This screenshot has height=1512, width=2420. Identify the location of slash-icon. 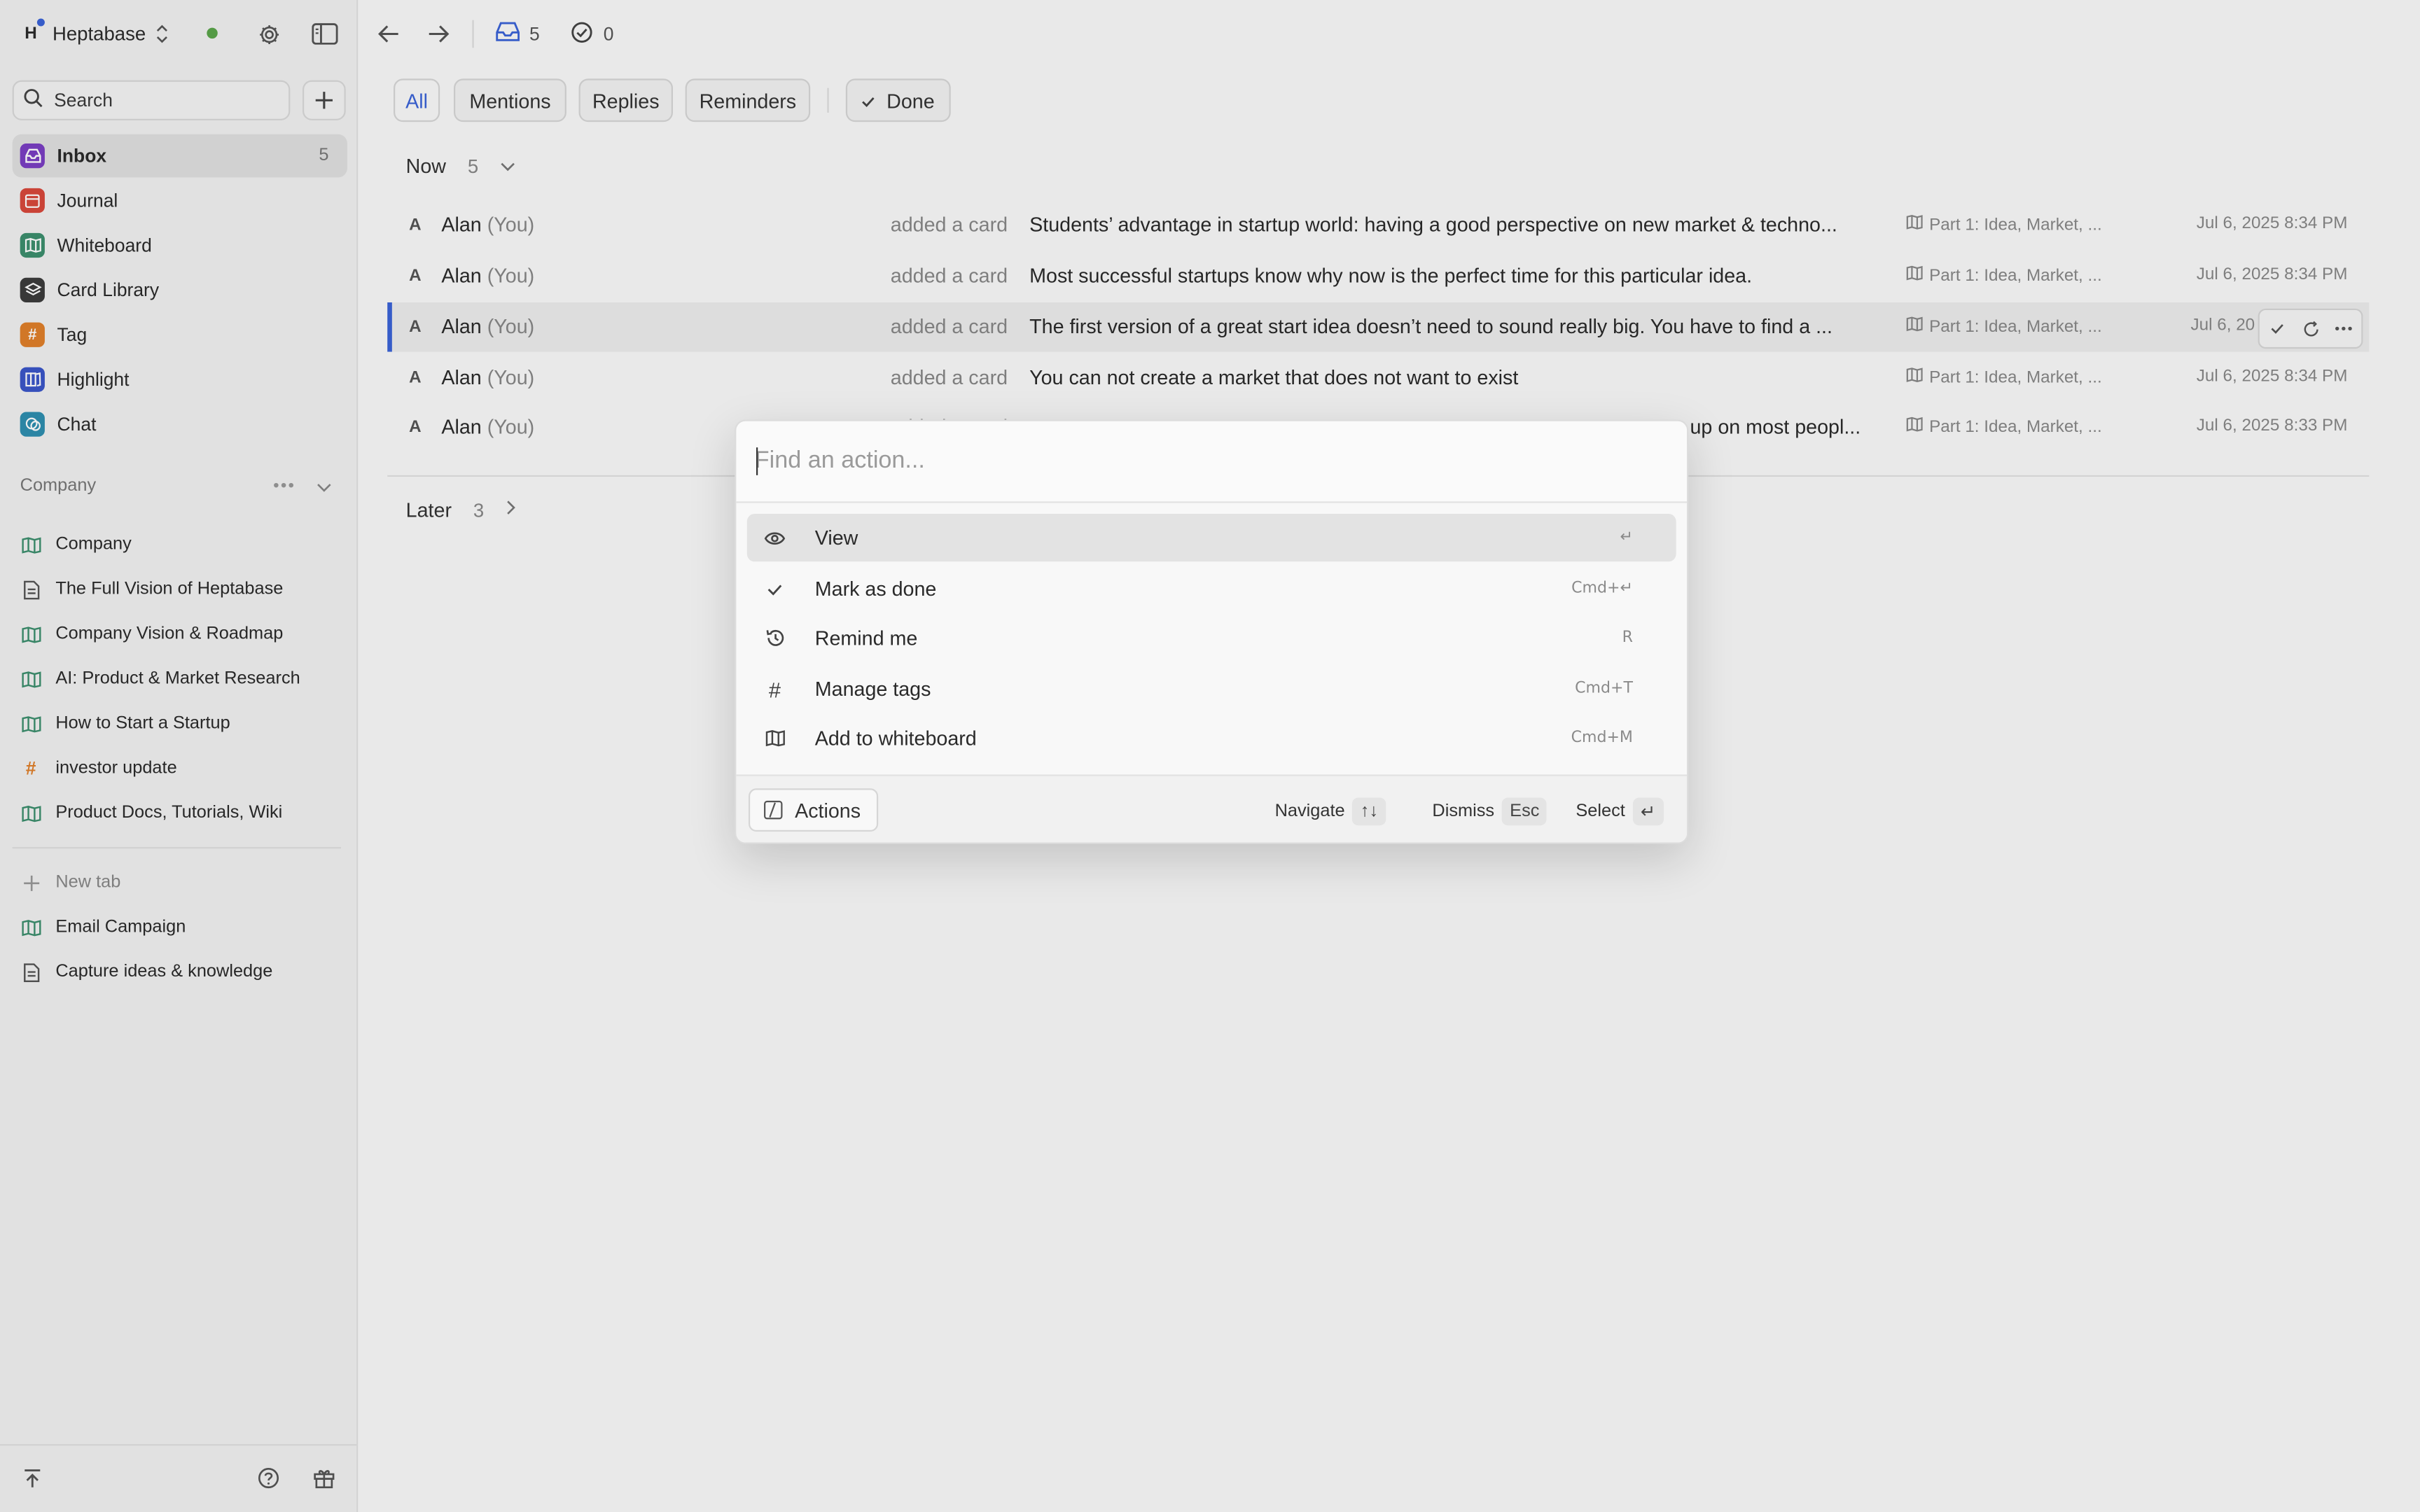
(773, 810).